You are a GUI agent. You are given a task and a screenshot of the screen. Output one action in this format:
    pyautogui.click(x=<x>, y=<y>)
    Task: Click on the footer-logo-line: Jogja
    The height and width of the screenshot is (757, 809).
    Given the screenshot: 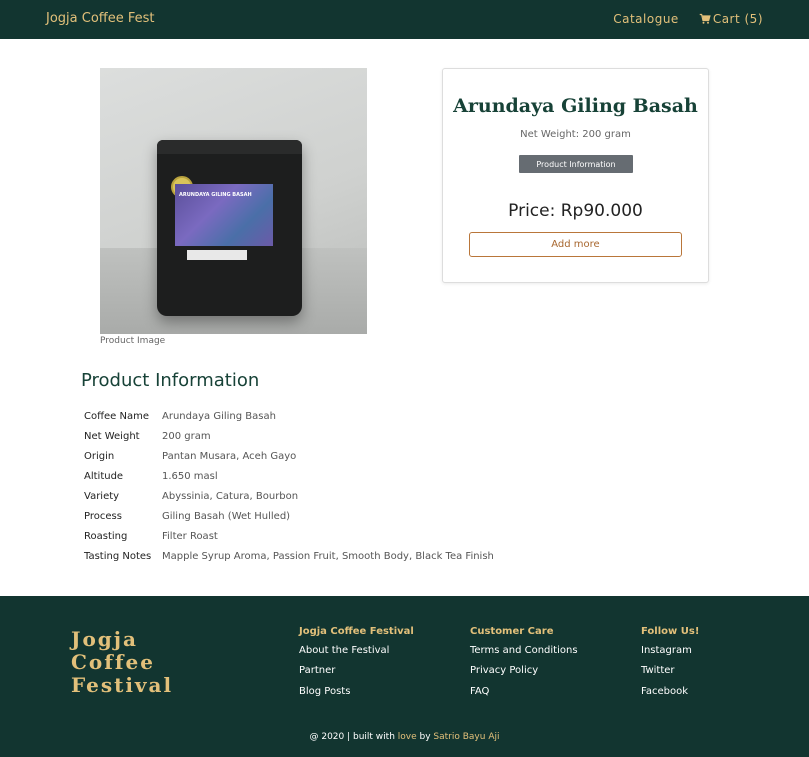 What is the action you would take?
    pyautogui.click(x=104, y=639)
    